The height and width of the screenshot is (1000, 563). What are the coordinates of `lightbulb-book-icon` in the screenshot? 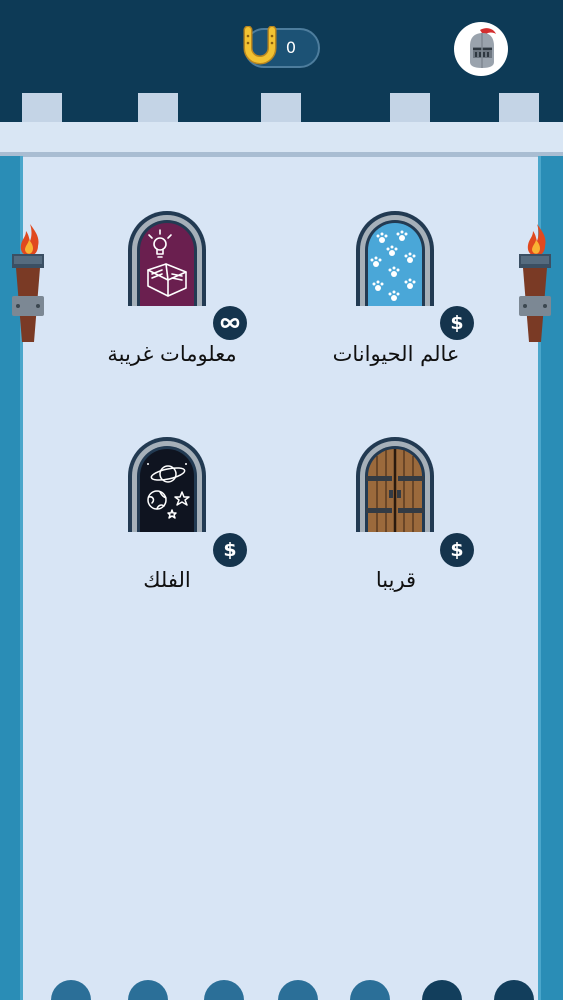 It's located at (167, 258).